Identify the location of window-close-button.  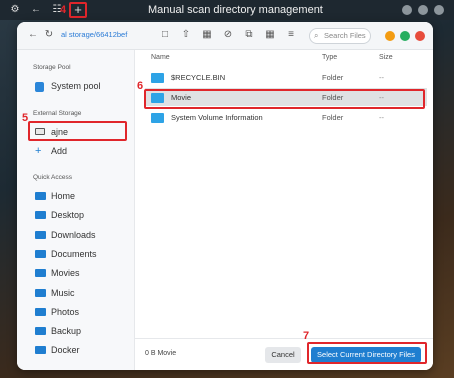
(439, 10).